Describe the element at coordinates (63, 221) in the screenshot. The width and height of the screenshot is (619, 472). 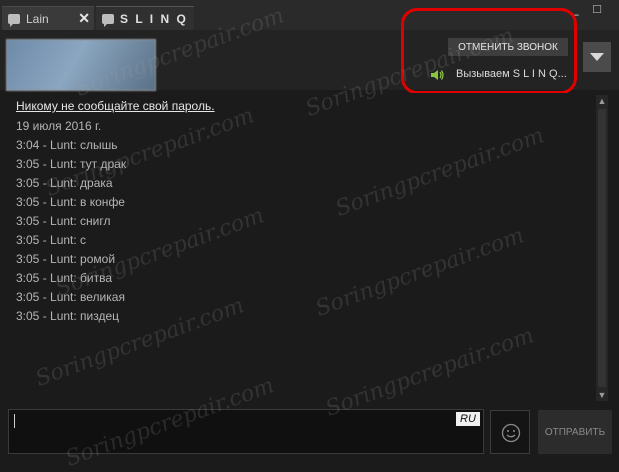
I see `list-item: 3:05 - Lunt: снигл` at that location.